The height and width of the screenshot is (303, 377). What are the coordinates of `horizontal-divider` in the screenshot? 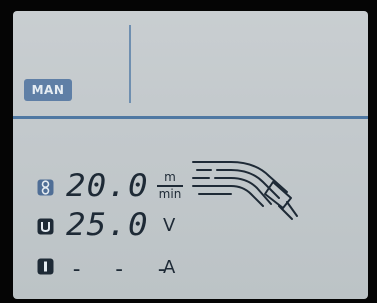 It's located at (190, 117).